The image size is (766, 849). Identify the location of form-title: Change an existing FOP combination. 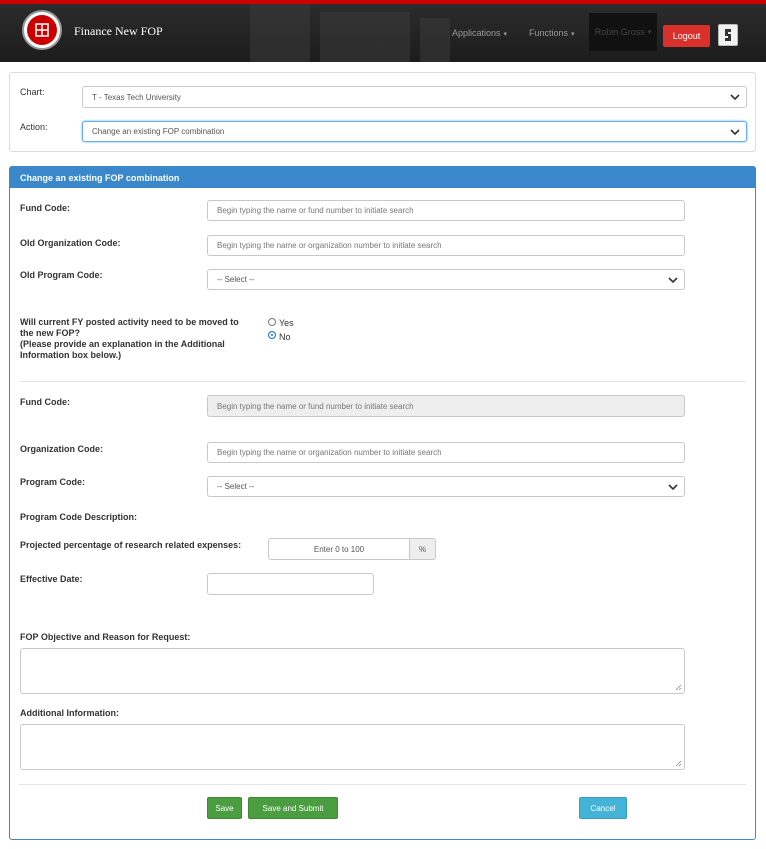
(382, 177).